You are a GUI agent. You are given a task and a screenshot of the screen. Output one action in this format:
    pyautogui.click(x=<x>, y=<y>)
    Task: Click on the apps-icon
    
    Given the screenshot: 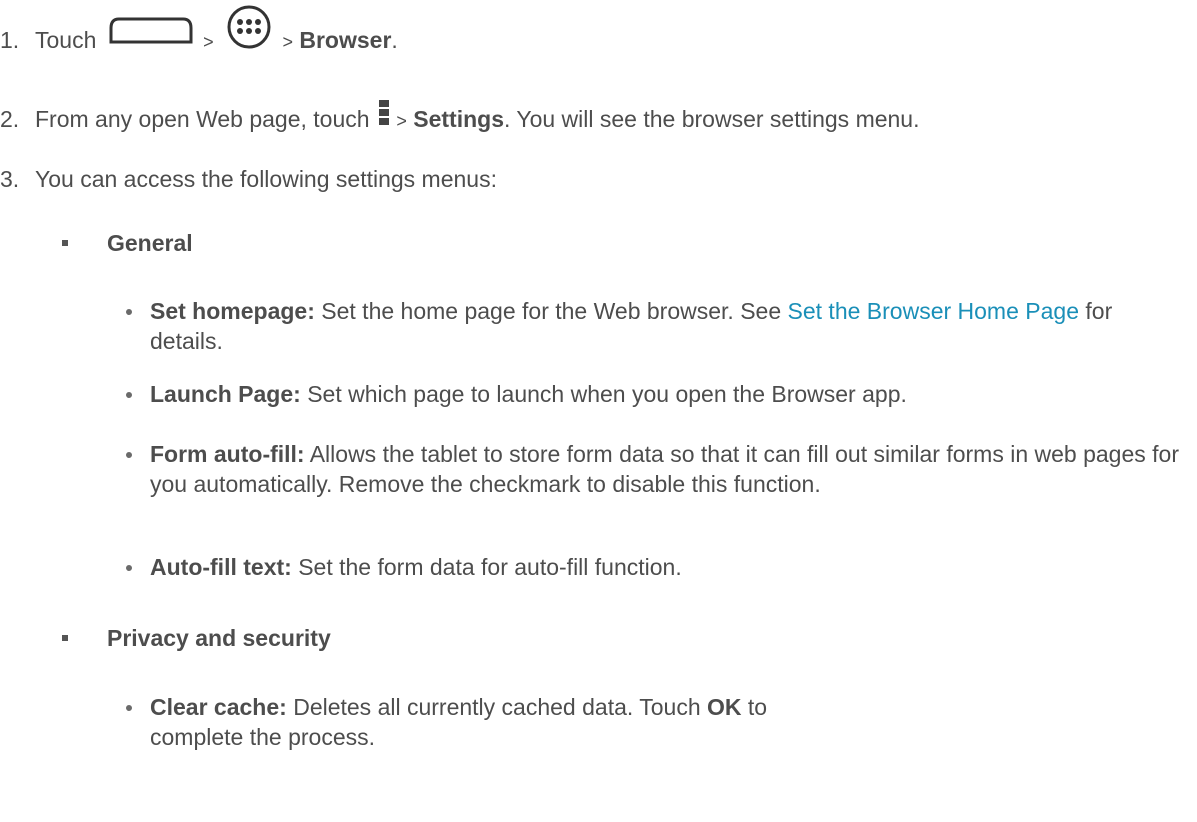 What is the action you would take?
    pyautogui.click(x=249, y=30)
    